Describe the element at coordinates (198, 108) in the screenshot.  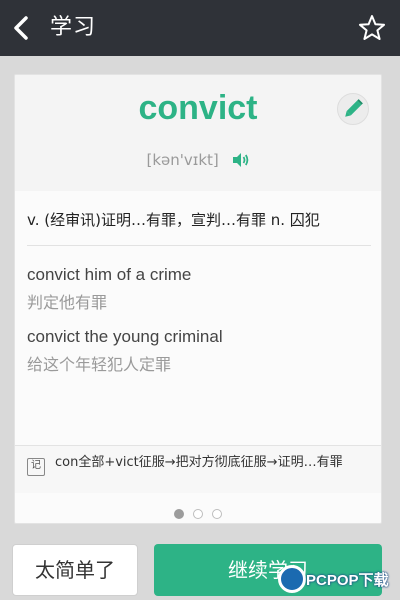
I see `headword: convict` at that location.